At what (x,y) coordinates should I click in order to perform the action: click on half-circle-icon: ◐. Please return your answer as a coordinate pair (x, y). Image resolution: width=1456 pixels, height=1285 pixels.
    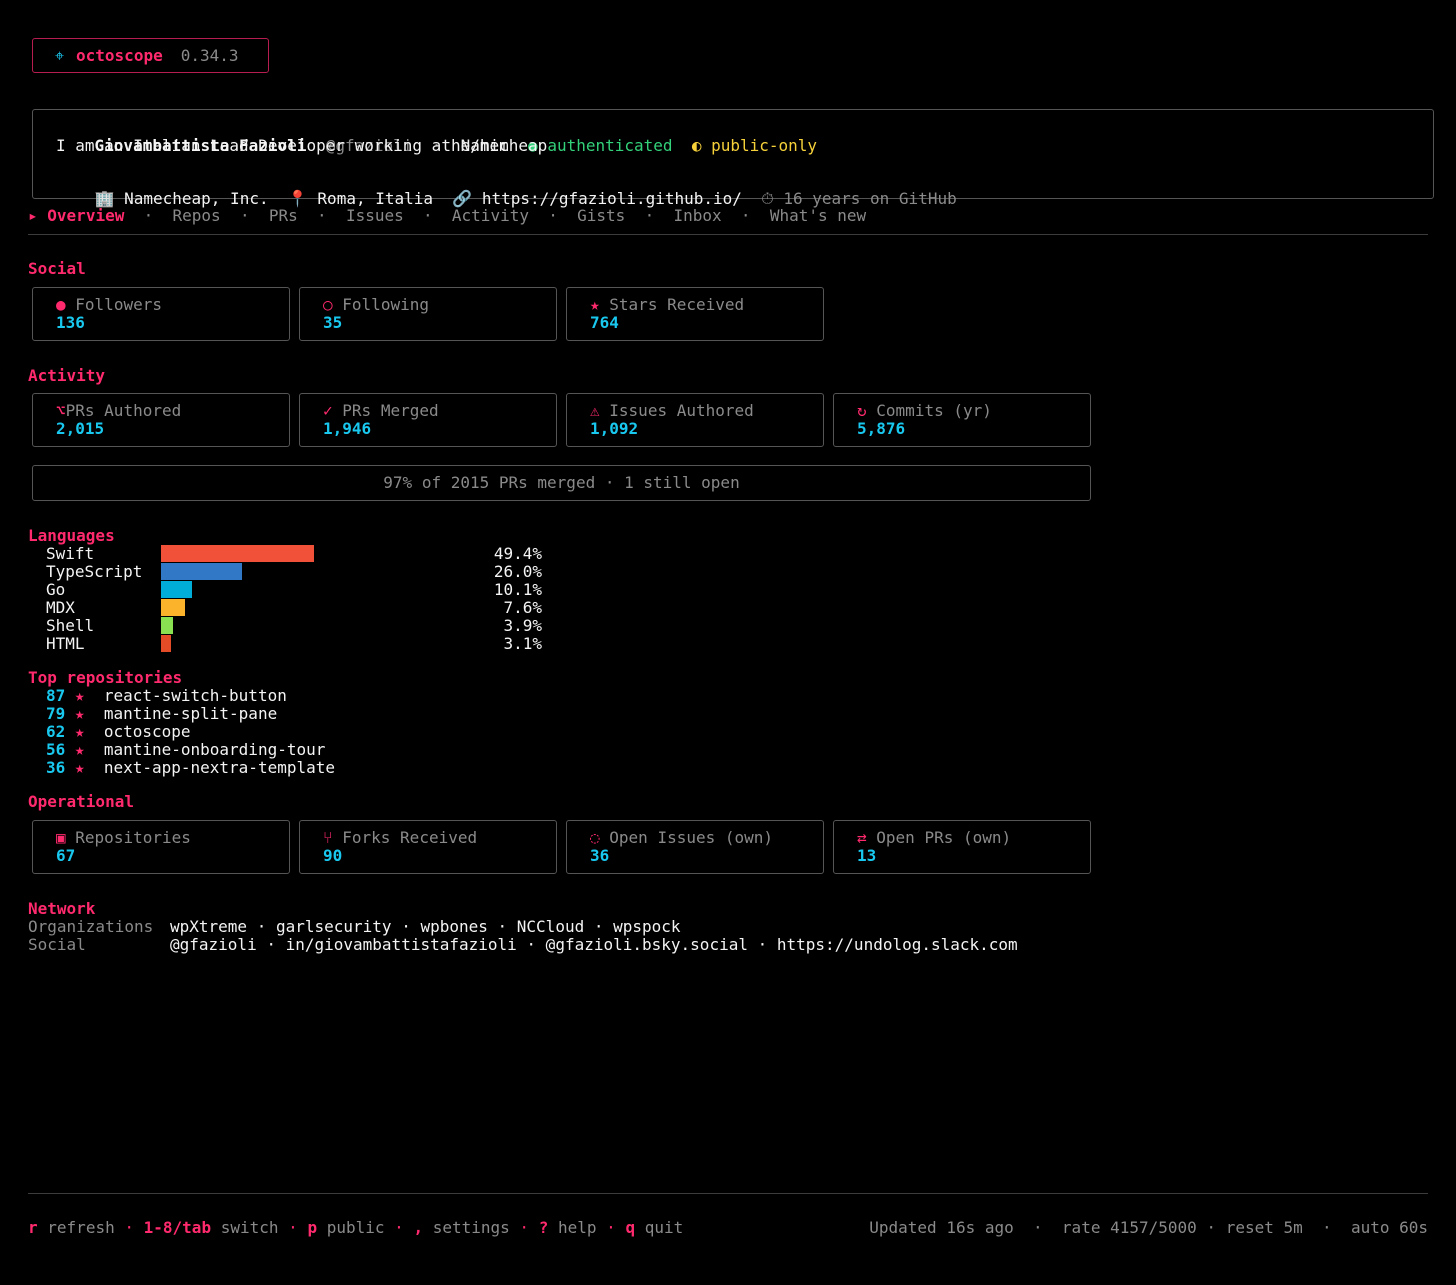
    Looking at the image, I should click on (696, 145).